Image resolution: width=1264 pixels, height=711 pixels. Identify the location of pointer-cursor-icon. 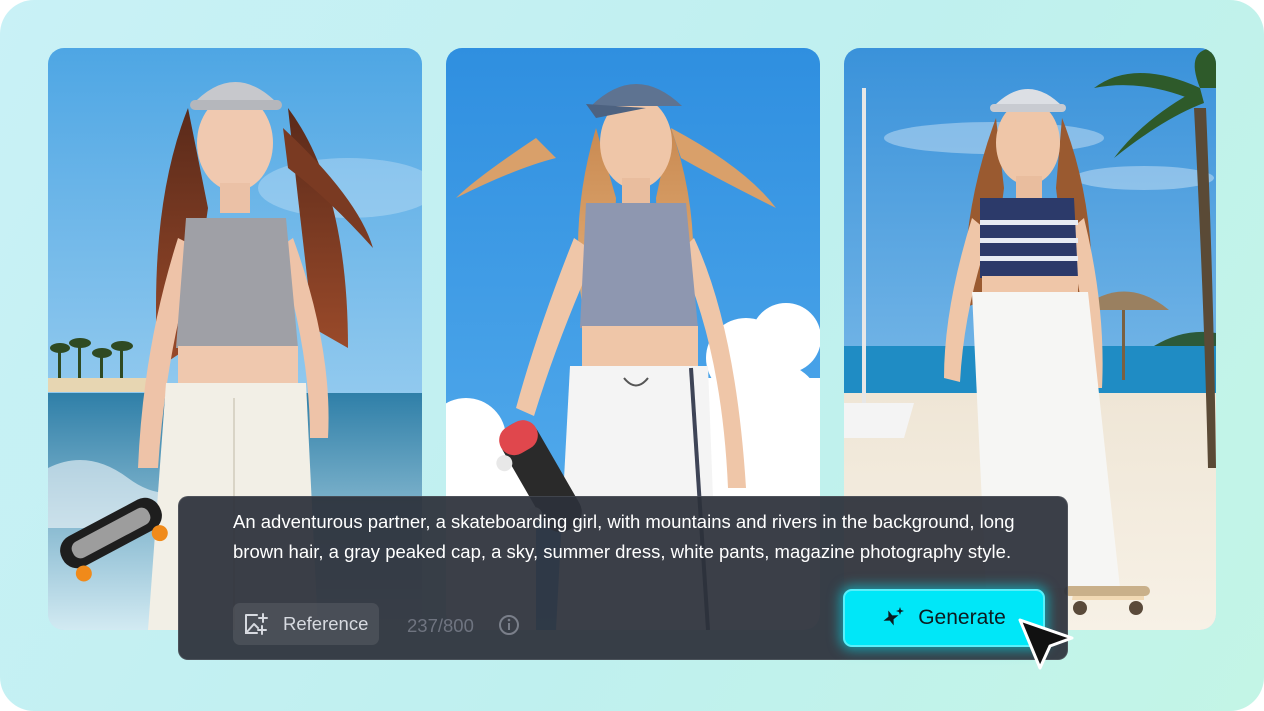
(1046, 645).